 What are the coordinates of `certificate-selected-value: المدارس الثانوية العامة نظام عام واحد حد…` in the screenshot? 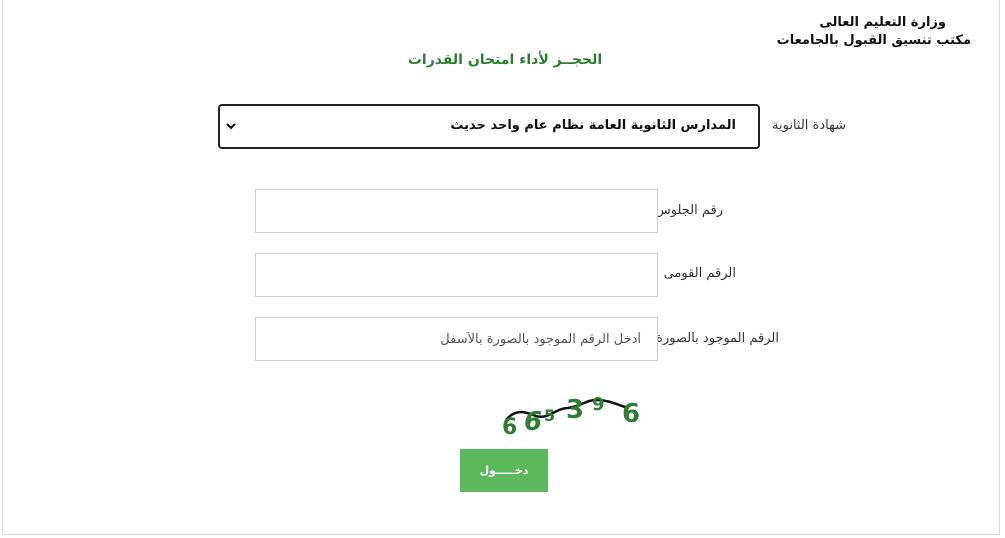 It's located at (593, 125).